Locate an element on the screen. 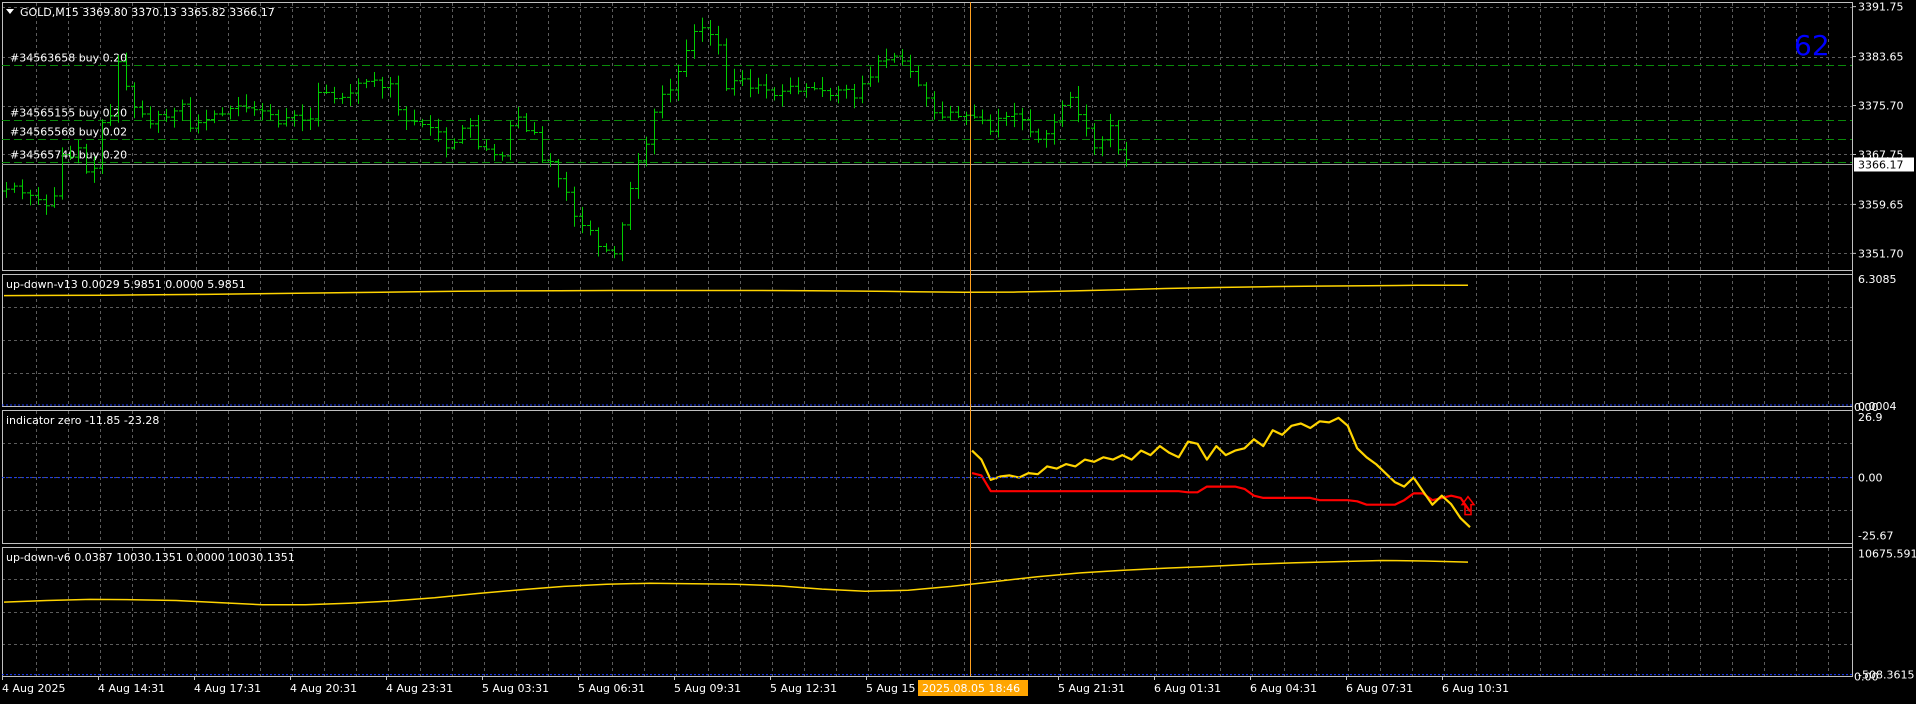 The height and width of the screenshot is (704, 1916). time-tick-label: 6 Aug 10:31 is located at coordinates (1475, 688).